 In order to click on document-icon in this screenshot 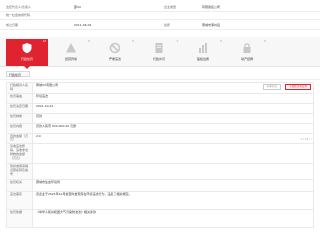, I will do `click(159, 48)`.